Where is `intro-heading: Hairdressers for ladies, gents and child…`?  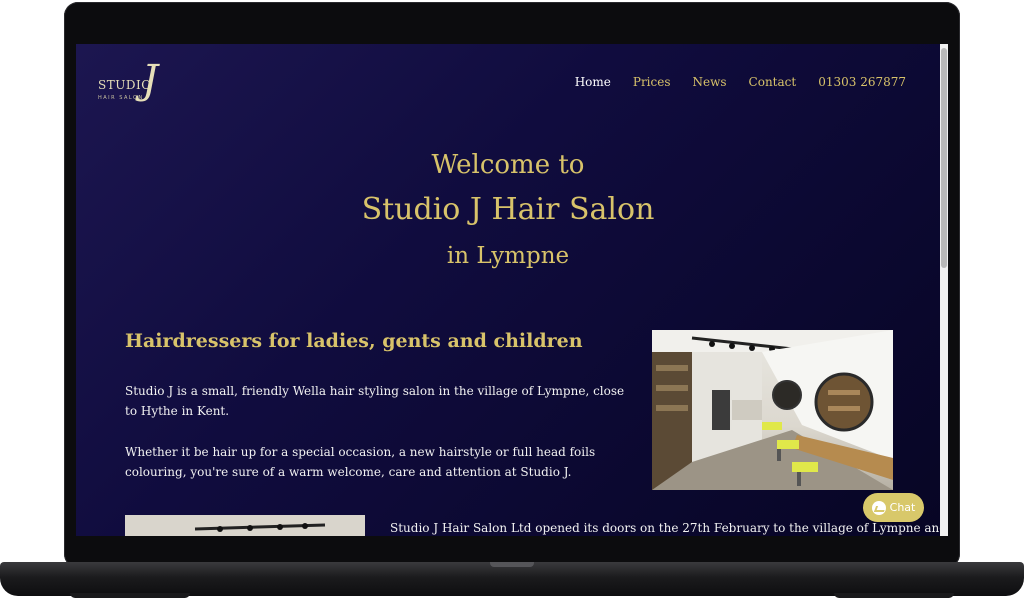
intro-heading: Hairdressers for ladies, gents and child… is located at coordinates (354, 341).